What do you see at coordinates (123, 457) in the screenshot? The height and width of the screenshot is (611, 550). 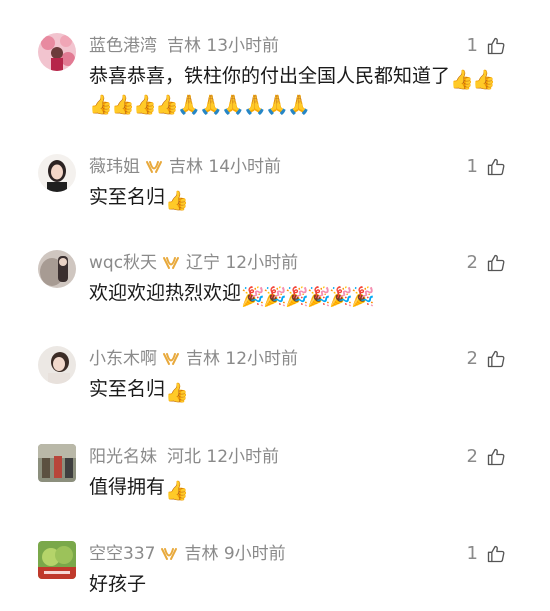 I see `username: 阳光名妹` at bounding box center [123, 457].